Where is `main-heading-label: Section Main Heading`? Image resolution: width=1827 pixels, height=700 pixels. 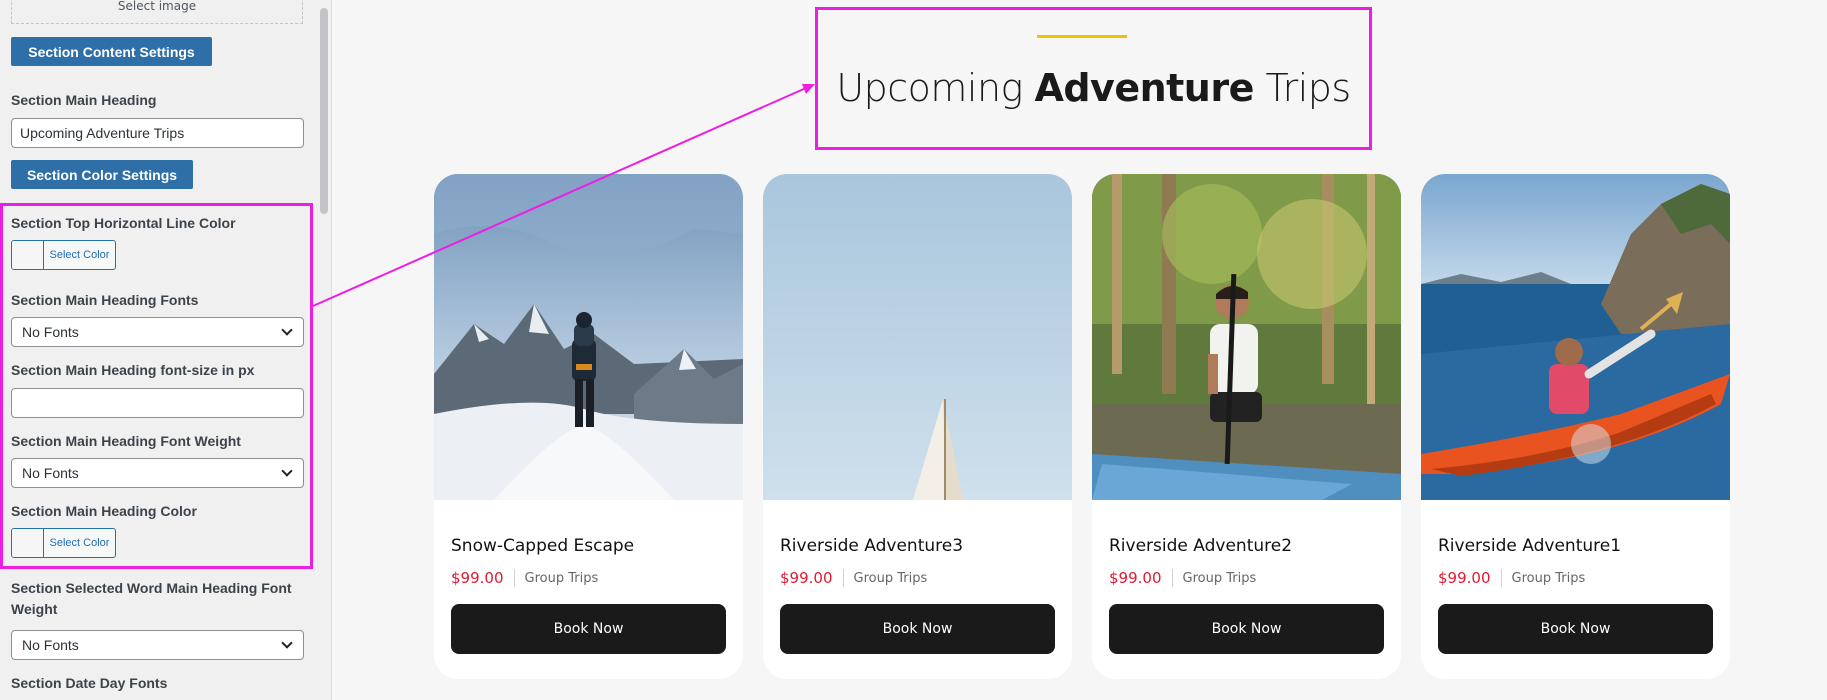 main-heading-label: Section Main Heading is located at coordinates (84, 100).